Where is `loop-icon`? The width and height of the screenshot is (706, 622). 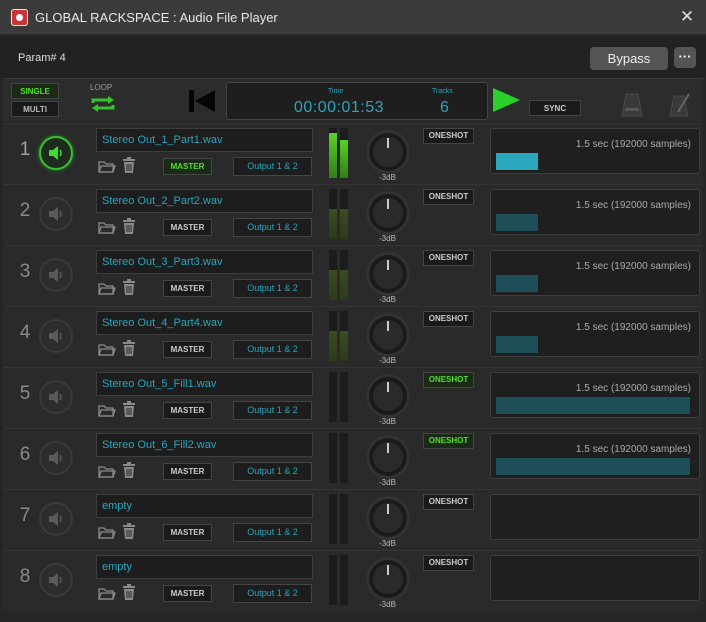
loop-icon is located at coordinates (103, 104).